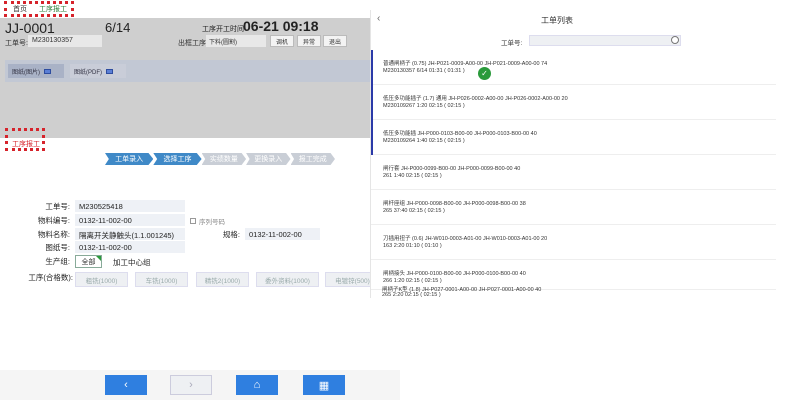 The image size is (800, 400). Describe the element at coordinates (257, 385) in the screenshot. I see `home-button: ⌂` at that location.